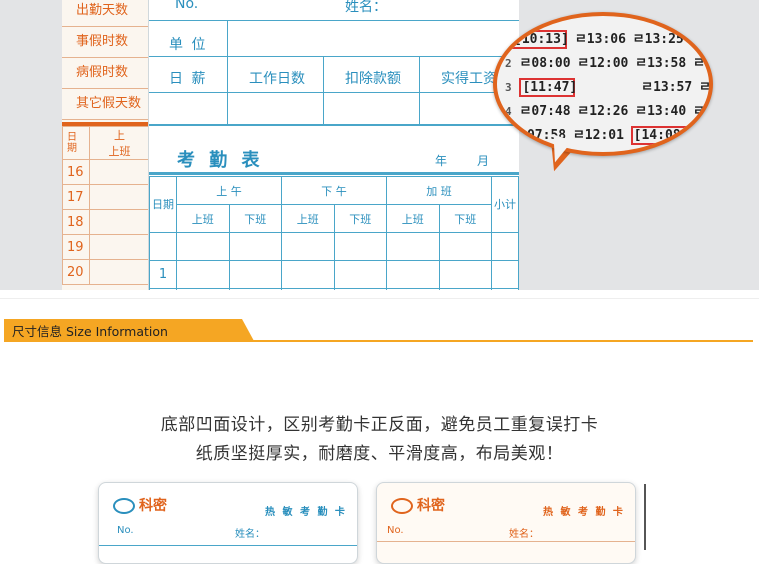 This screenshot has height=564, width=759. I want to click on zoom-cell: ㄹ13:58, so click(661, 63).